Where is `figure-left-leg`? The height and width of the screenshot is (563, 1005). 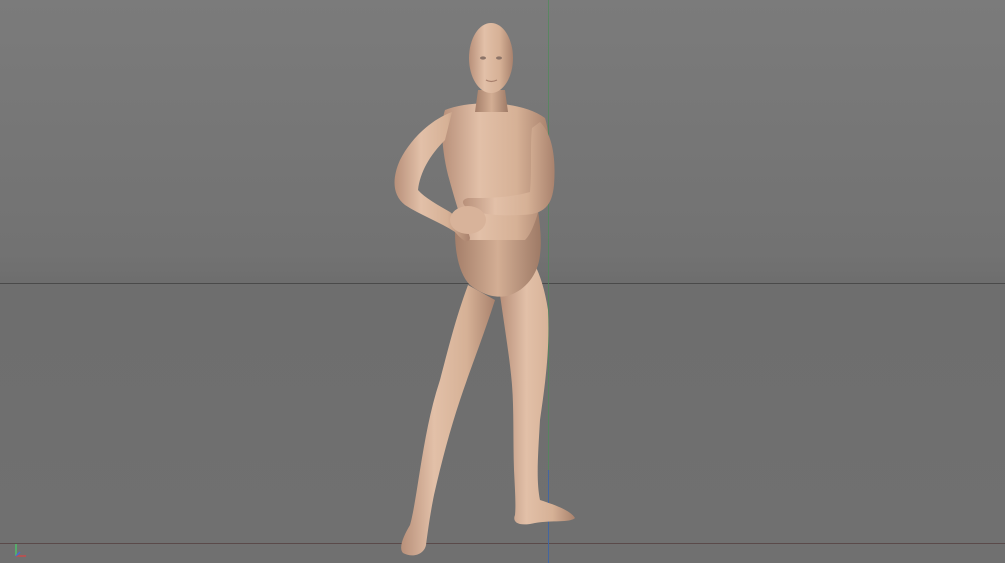
figure-left-leg is located at coordinates (448, 420).